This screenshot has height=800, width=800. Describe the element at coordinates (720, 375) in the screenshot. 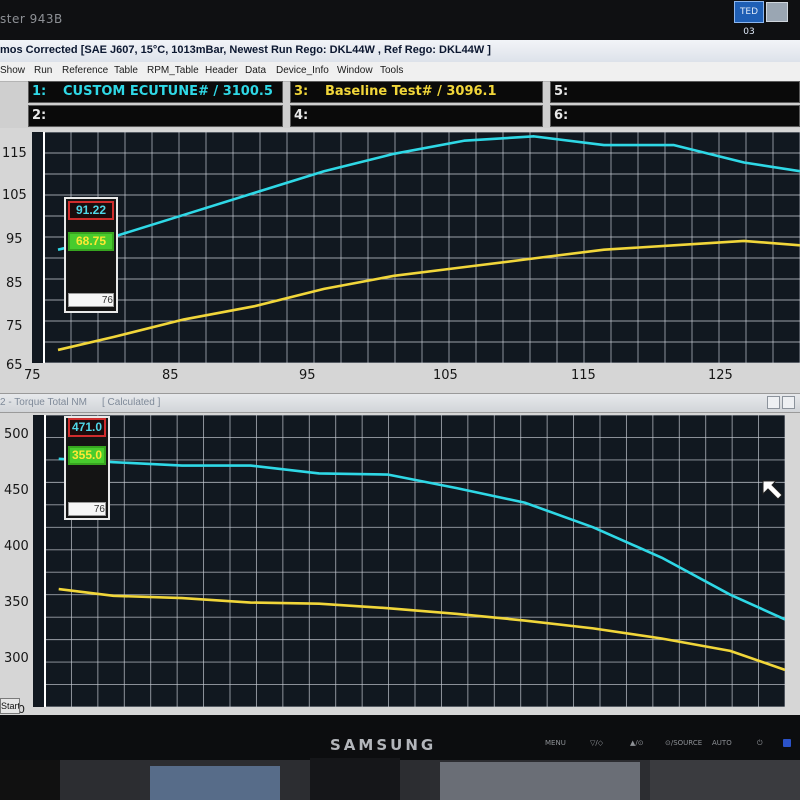

I see `x-tick-label: 125` at that location.